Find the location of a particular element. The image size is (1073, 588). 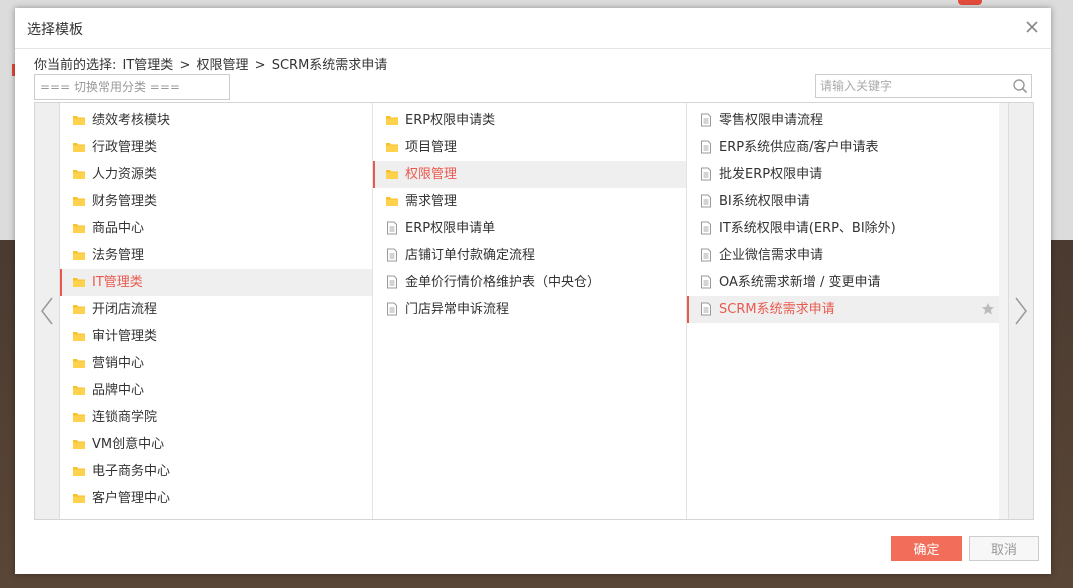

template-item: 零售权限申请流程 is located at coordinates (843, 120).